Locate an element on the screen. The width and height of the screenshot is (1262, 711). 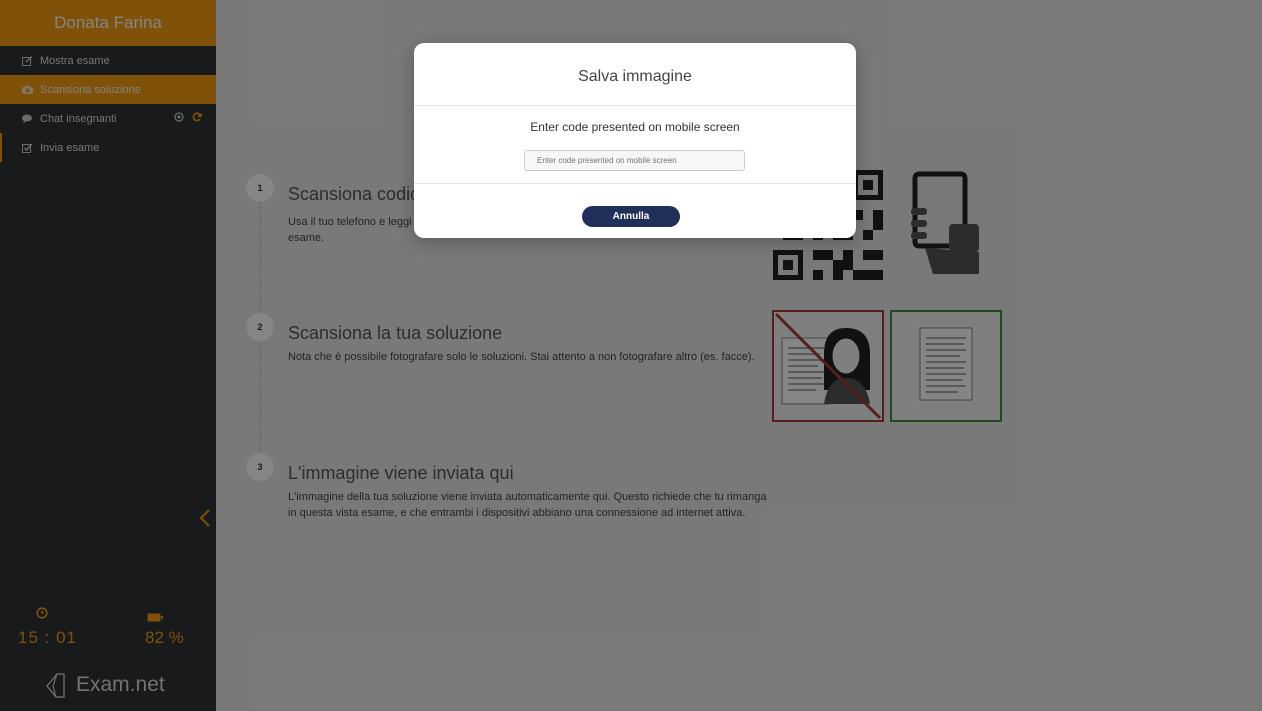
code-input is located at coordinates (634, 160).